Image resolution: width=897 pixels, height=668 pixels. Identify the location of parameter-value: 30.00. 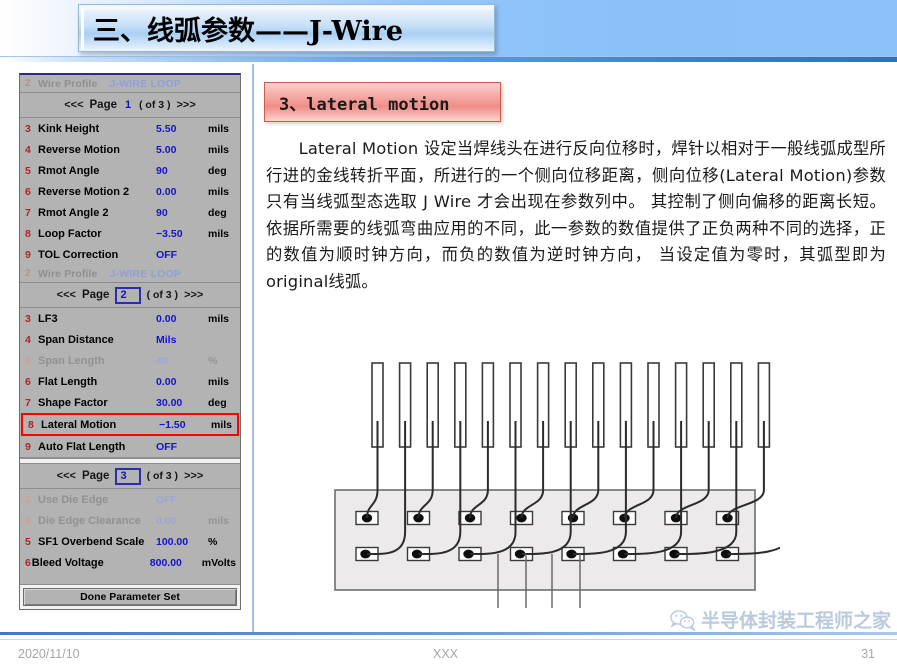
(182, 403).